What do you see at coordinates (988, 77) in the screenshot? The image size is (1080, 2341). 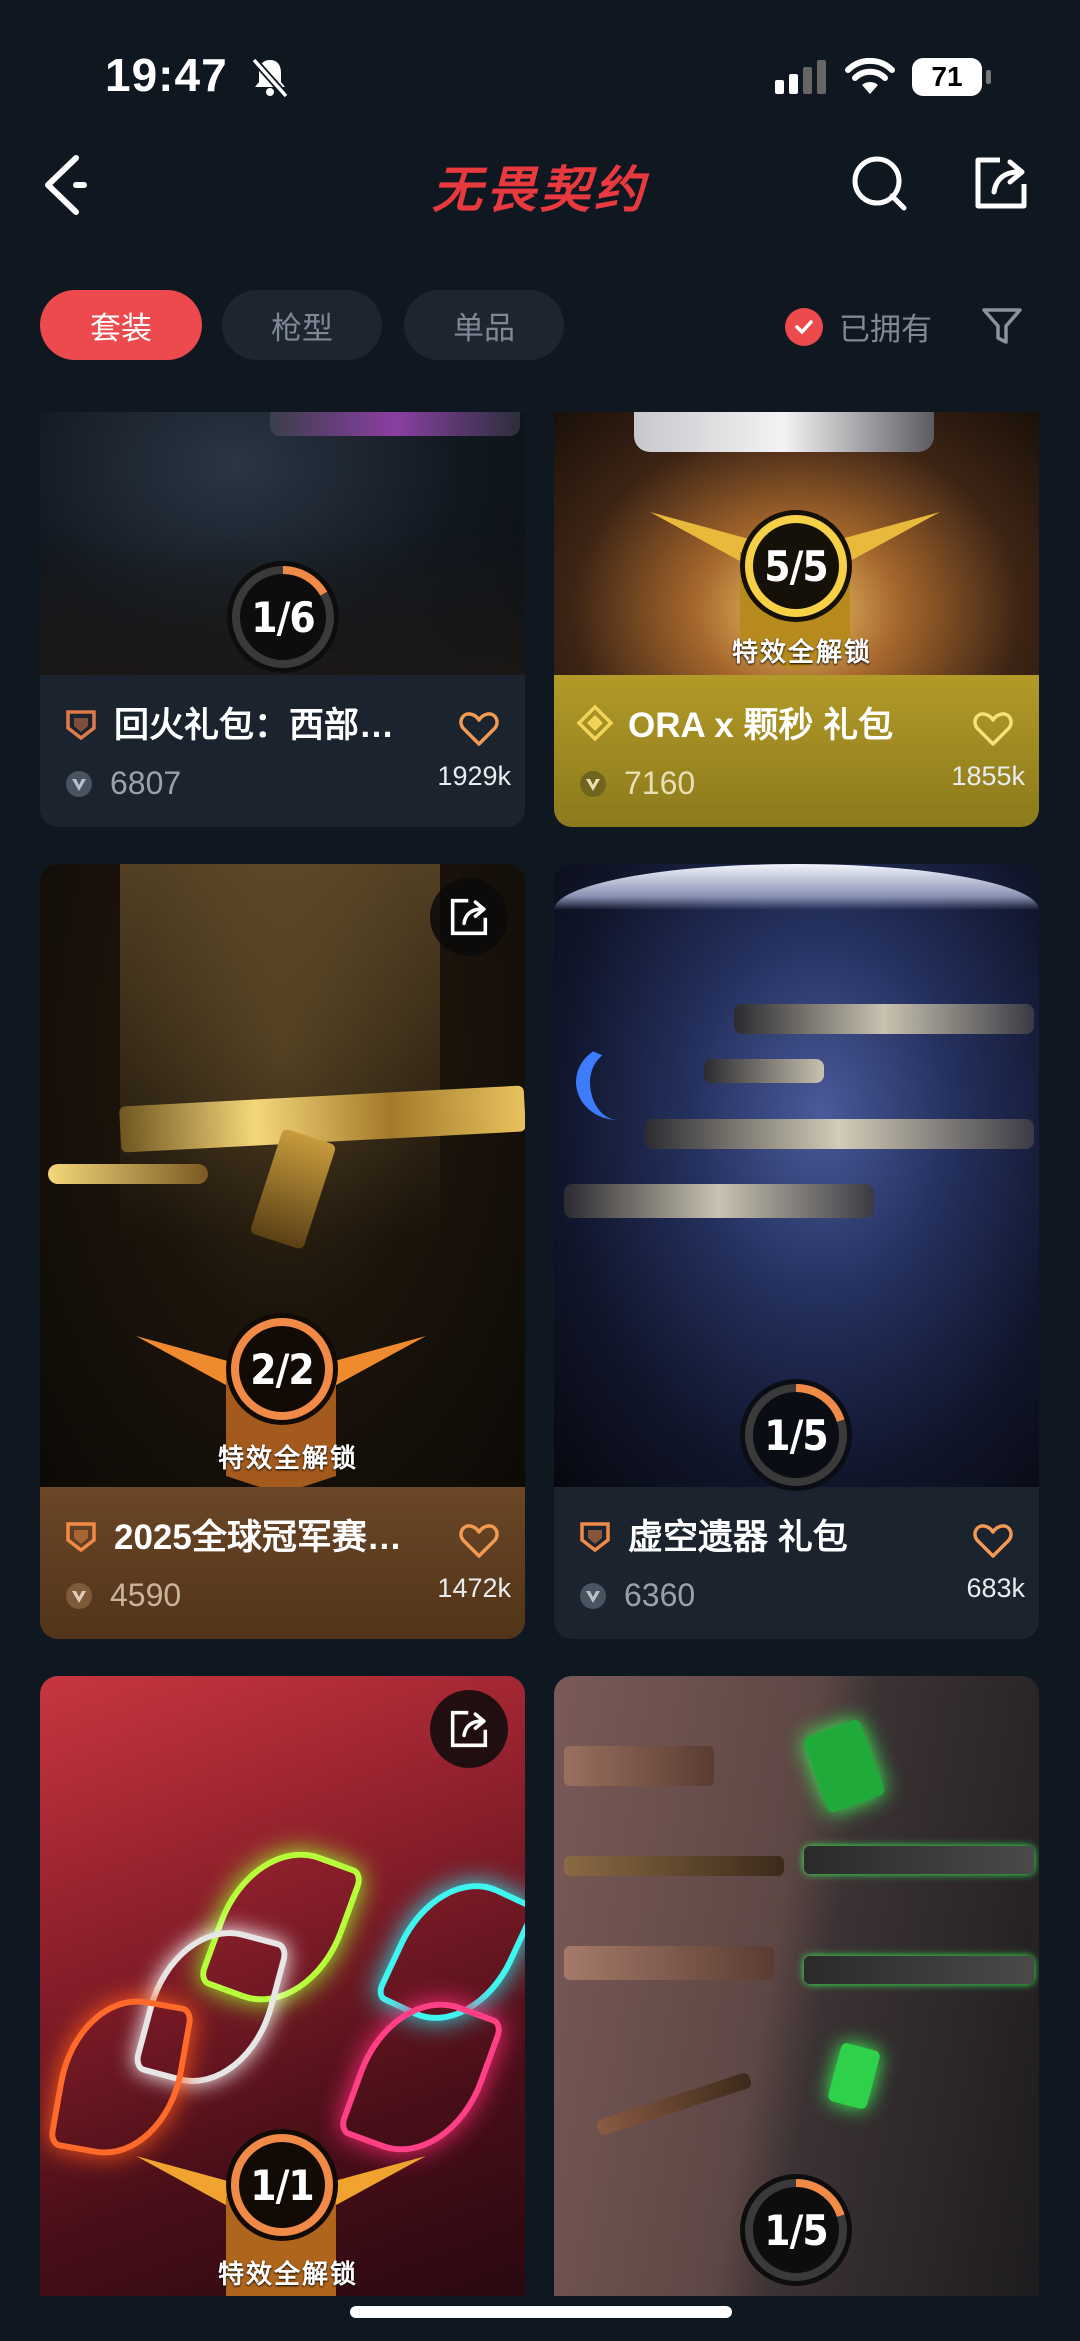 I see `battery-cap` at bounding box center [988, 77].